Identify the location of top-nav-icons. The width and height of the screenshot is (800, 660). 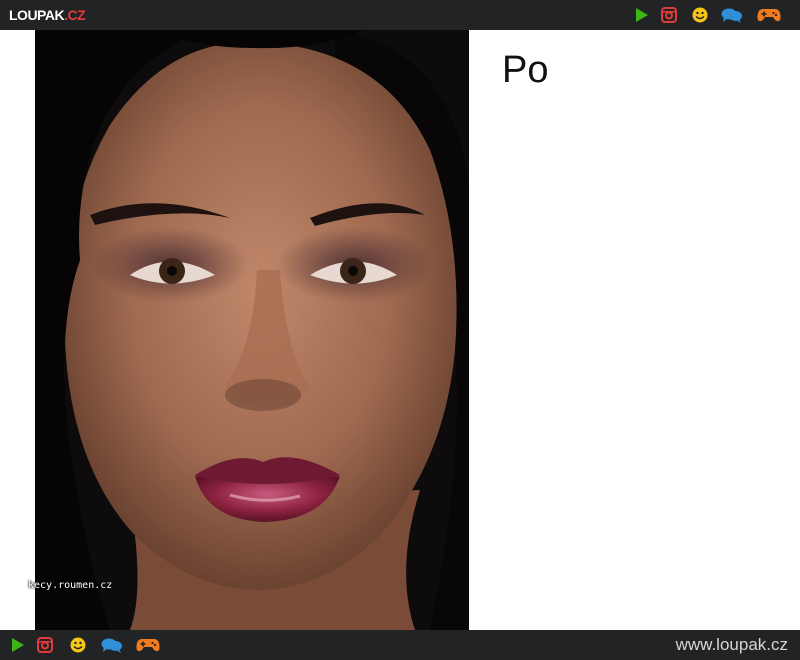
(712, 15).